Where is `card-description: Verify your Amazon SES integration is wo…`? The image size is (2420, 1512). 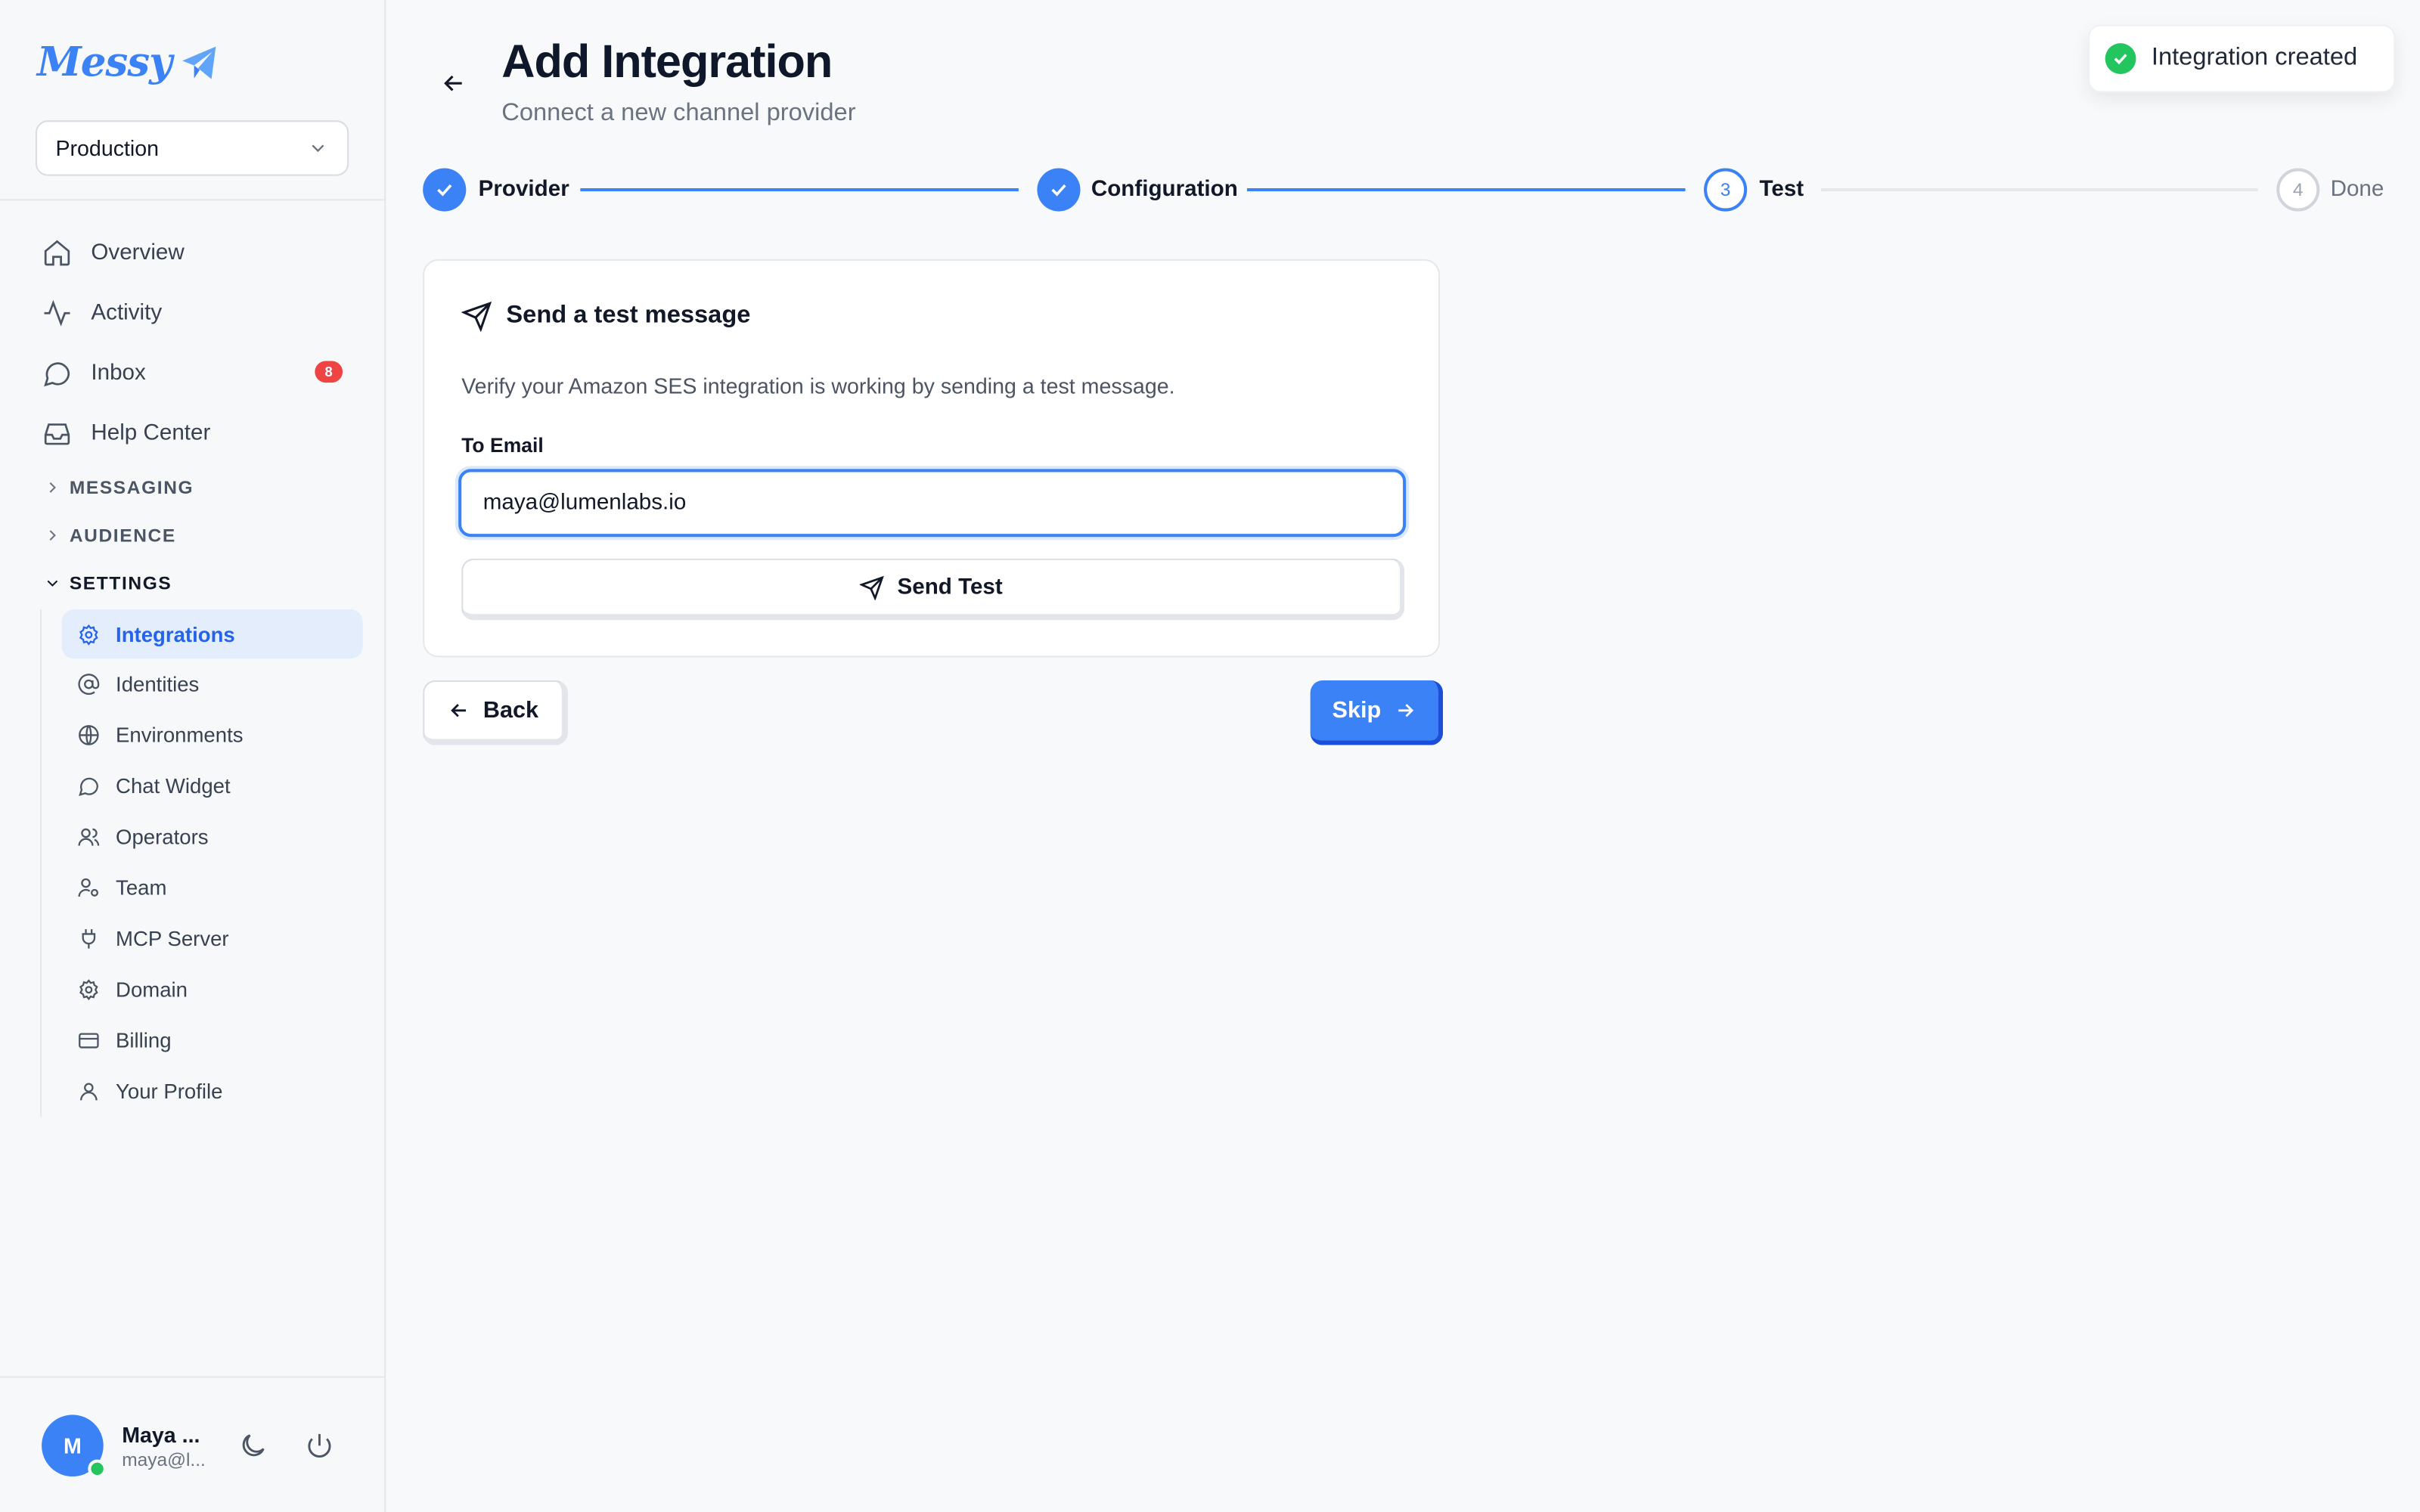
card-description: Verify your Amazon SES integration is wo… is located at coordinates (818, 385).